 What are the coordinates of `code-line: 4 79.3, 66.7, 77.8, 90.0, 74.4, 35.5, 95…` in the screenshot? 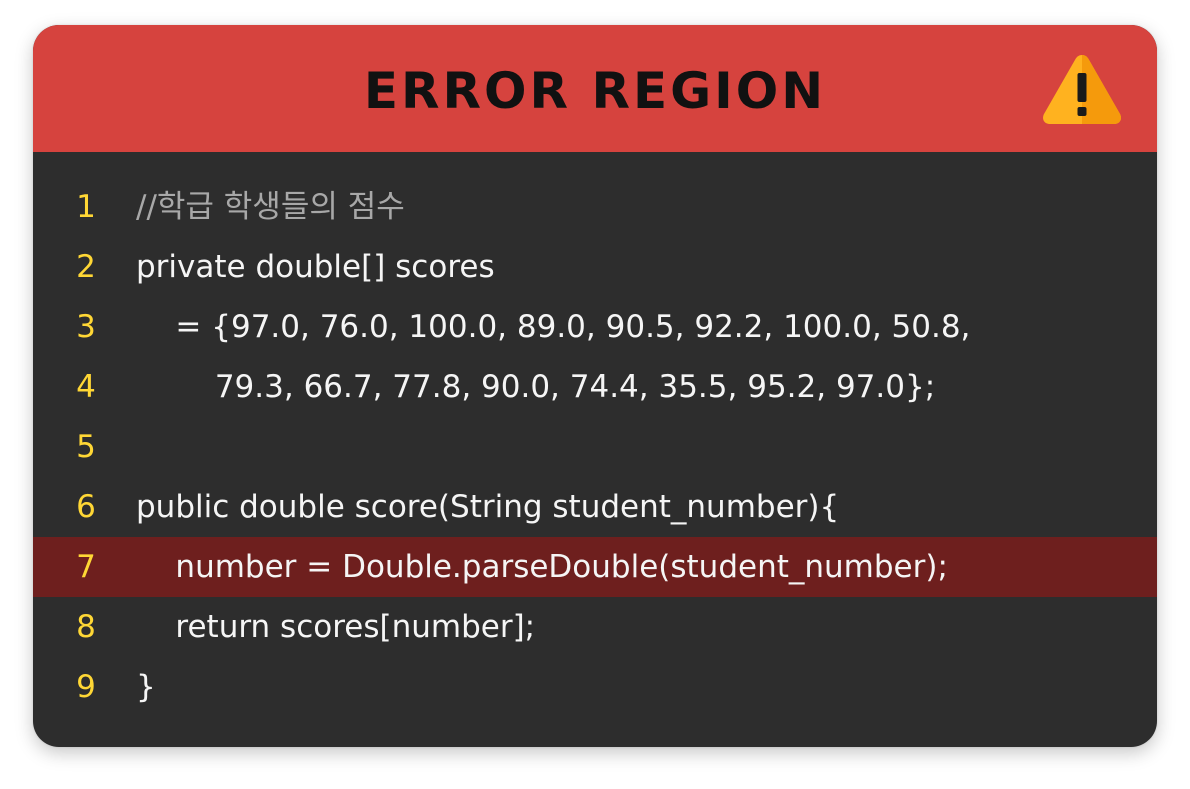 It's located at (595, 387).